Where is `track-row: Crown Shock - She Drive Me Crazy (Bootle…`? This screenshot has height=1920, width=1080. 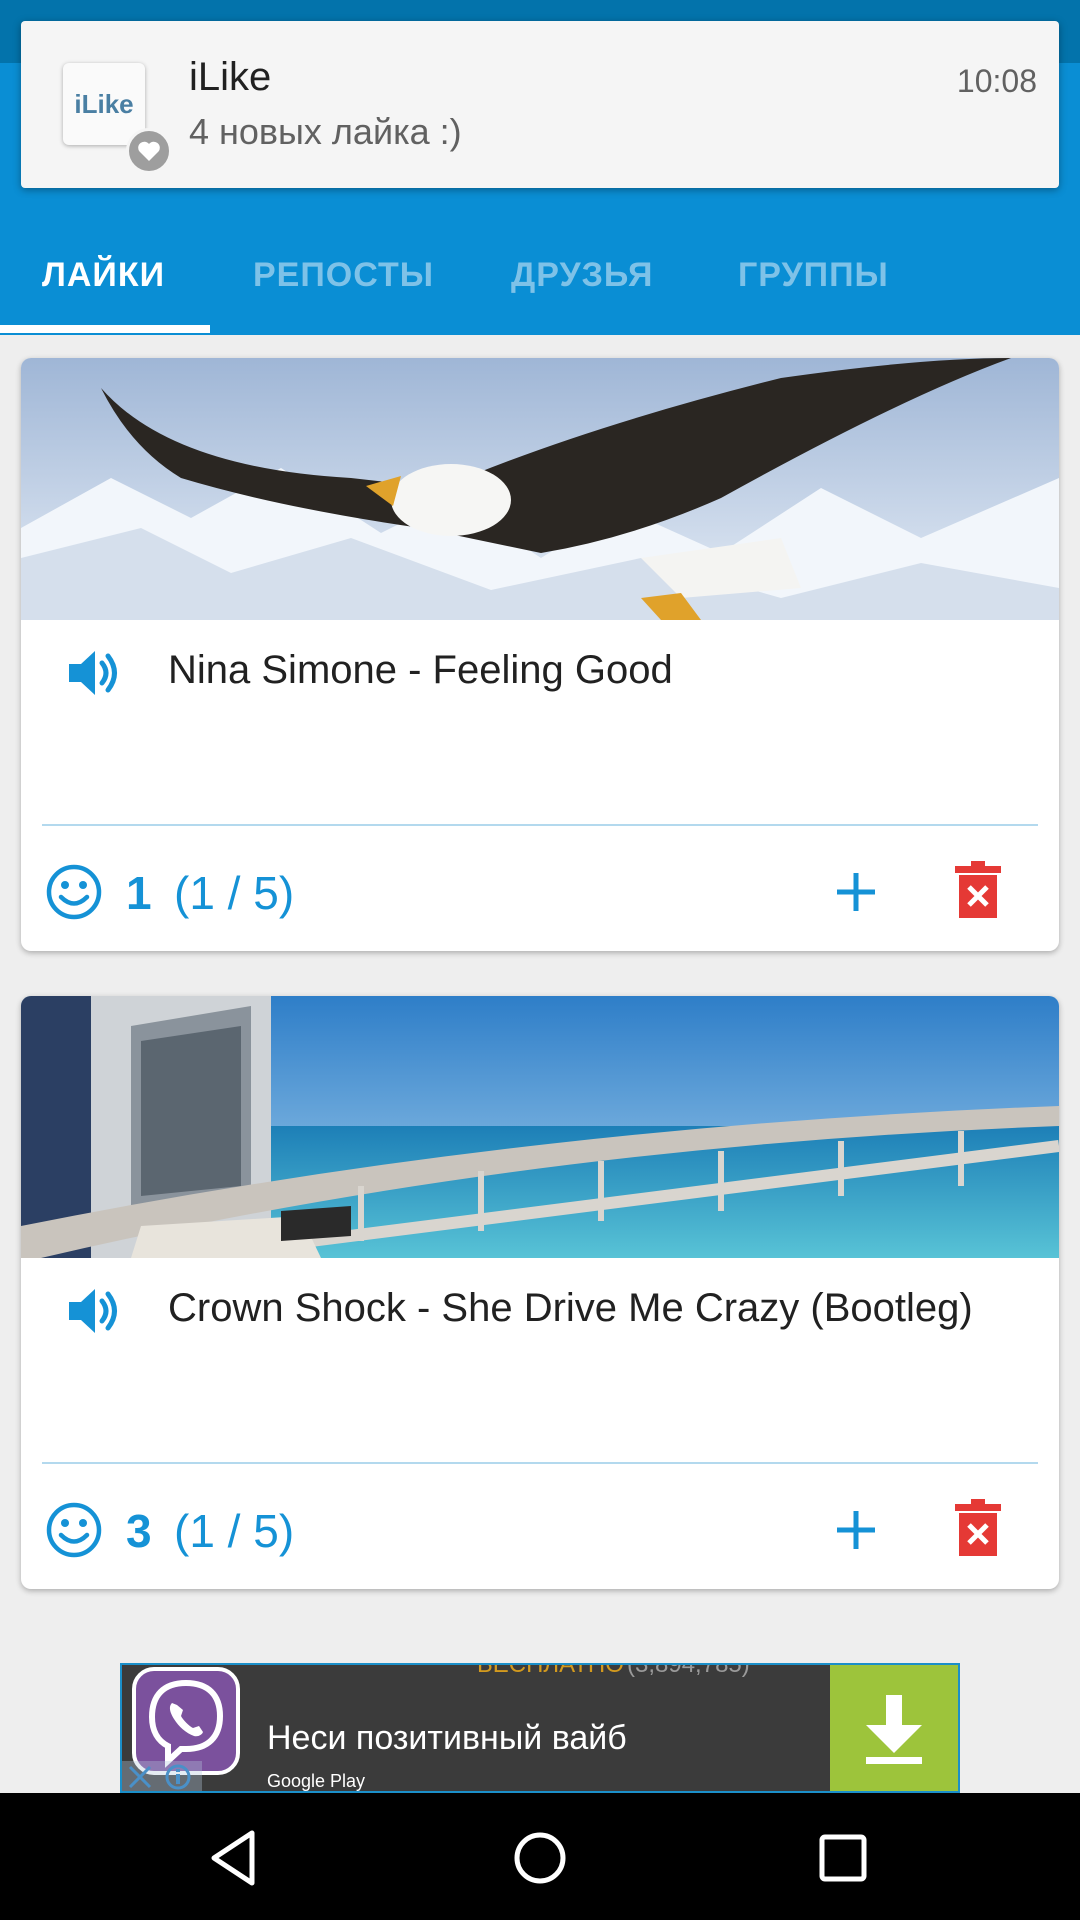 track-row: Crown Shock - She Drive Me Crazy (Bootle… is located at coordinates (540, 1303).